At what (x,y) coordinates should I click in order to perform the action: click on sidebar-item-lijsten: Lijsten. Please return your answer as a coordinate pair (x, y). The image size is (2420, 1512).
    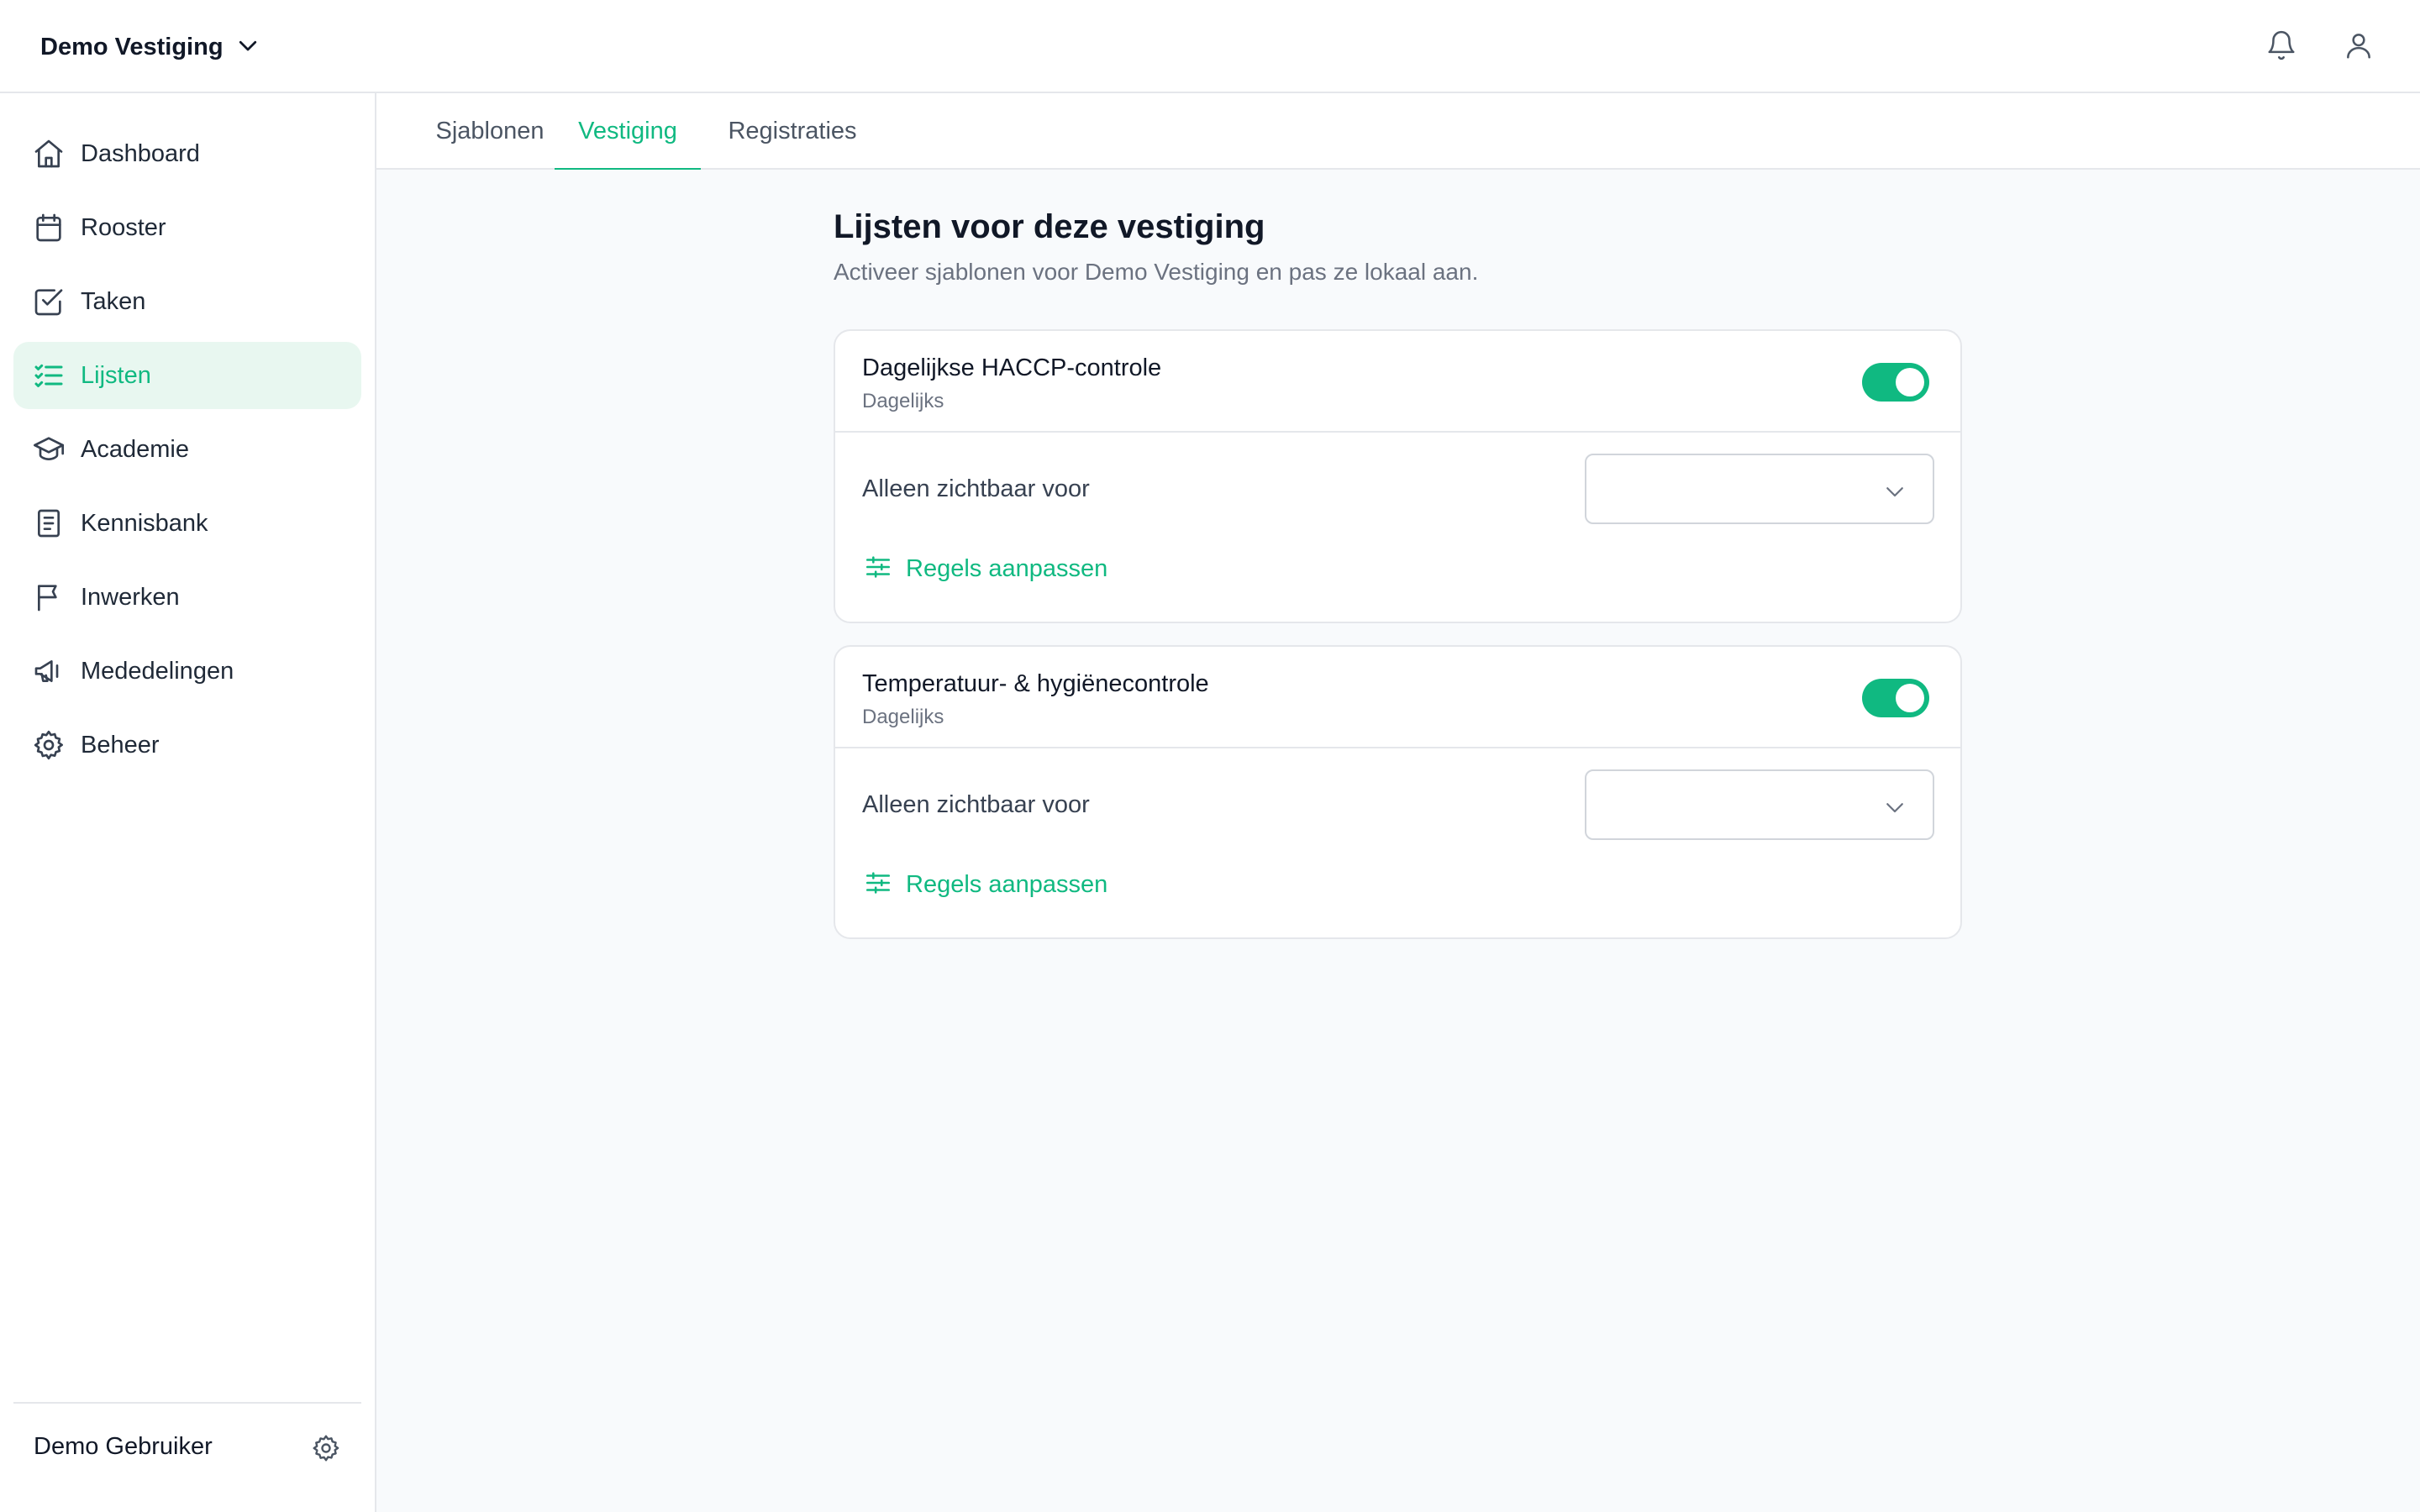
    Looking at the image, I should click on (187, 375).